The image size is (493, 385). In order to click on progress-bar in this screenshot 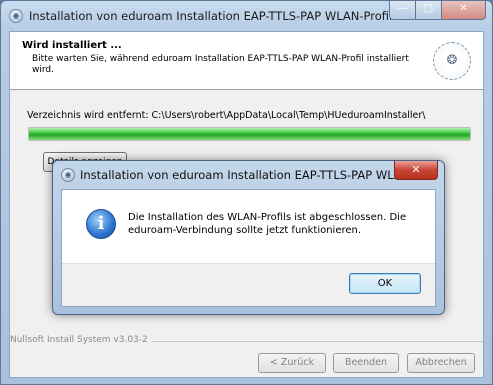, I will do `click(249, 134)`.